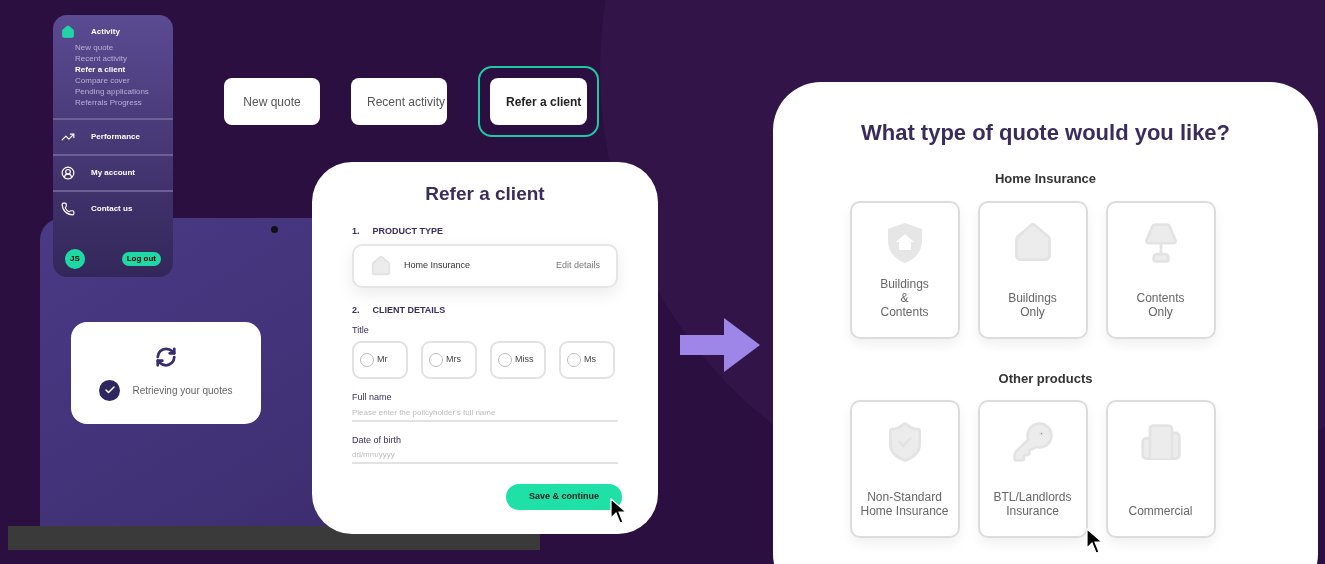  I want to click on option-label: Buildings & Contents, so click(904, 297).